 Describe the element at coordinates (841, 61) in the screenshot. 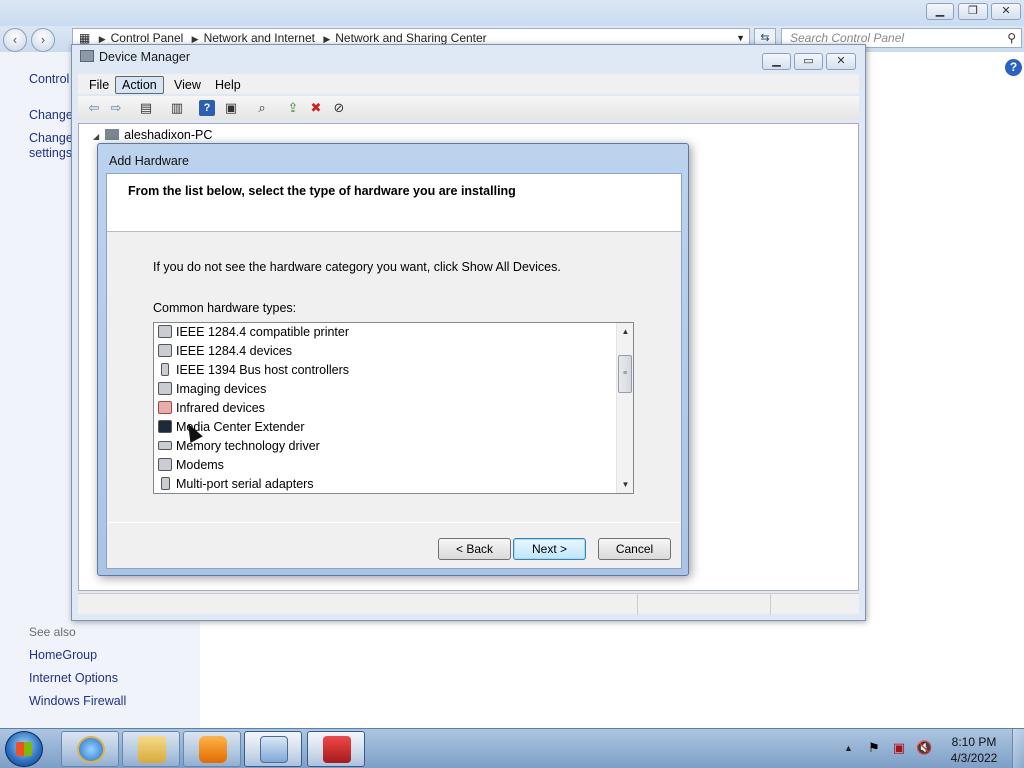

I see `dm-close-button: ✕` at that location.